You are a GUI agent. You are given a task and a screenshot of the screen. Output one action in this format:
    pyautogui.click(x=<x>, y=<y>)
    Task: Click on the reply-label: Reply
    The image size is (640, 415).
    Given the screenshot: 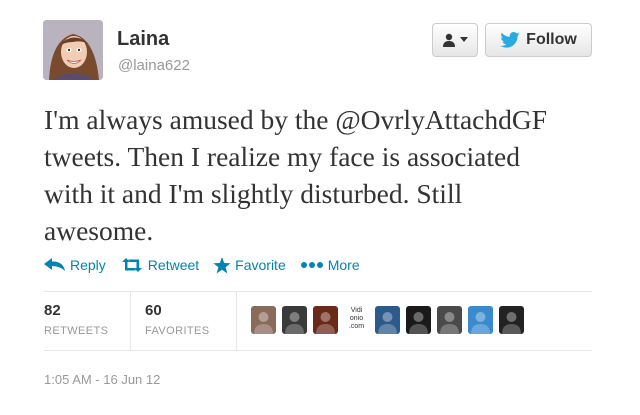 What is the action you would take?
    pyautogui.click(x=88, y=265)
    